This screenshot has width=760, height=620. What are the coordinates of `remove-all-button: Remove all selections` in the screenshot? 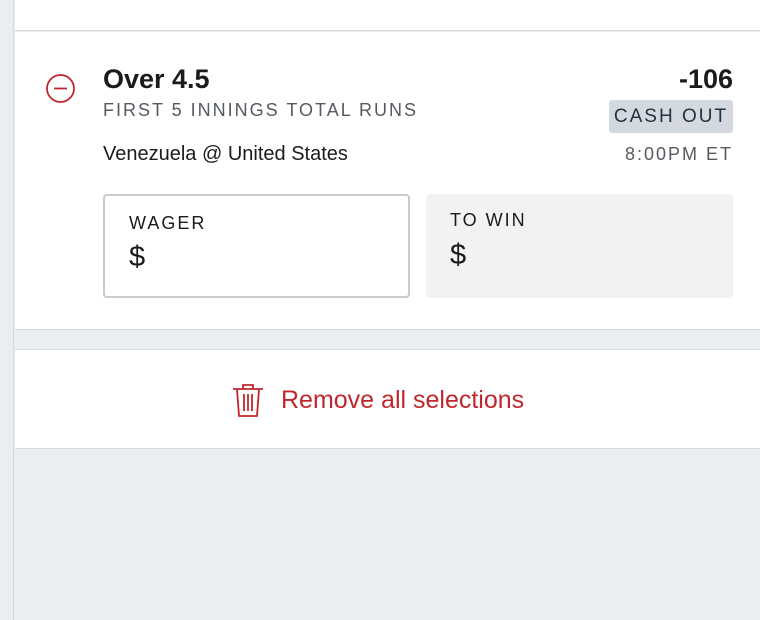 It's located at (377, 400).